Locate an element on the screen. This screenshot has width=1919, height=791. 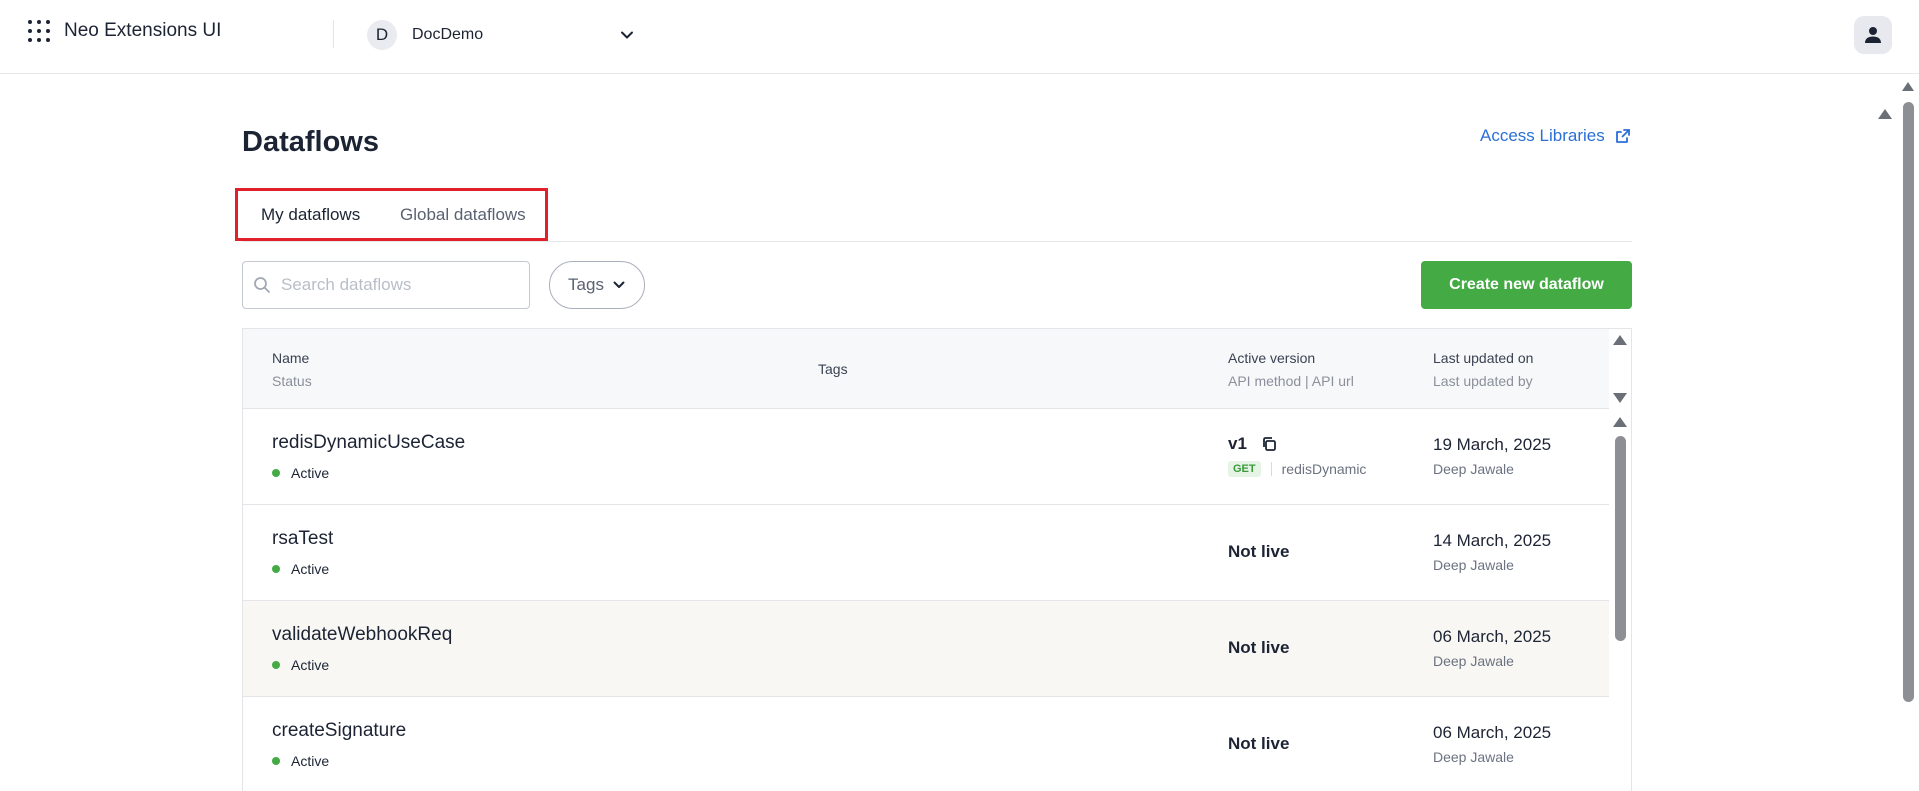
apps-grid-icon is located at coordinates (40, 32).